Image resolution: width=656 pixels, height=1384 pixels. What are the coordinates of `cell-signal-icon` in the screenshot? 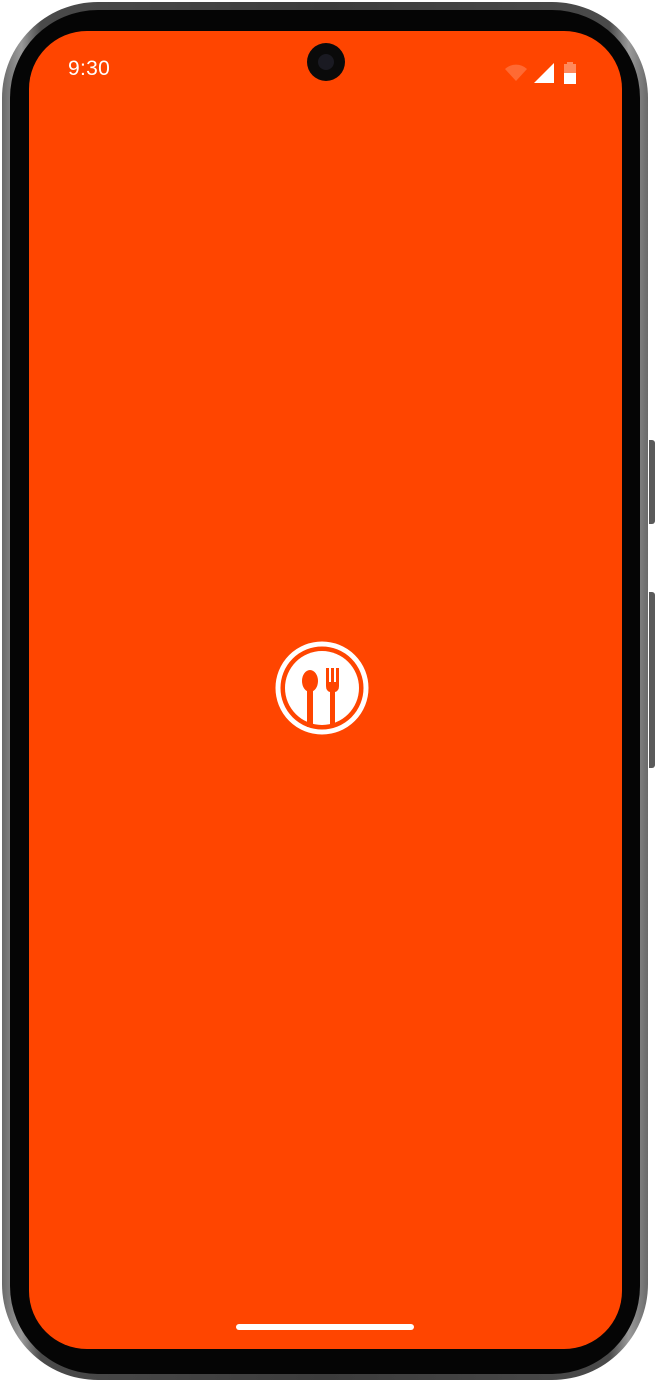 It's located at (544, 73).